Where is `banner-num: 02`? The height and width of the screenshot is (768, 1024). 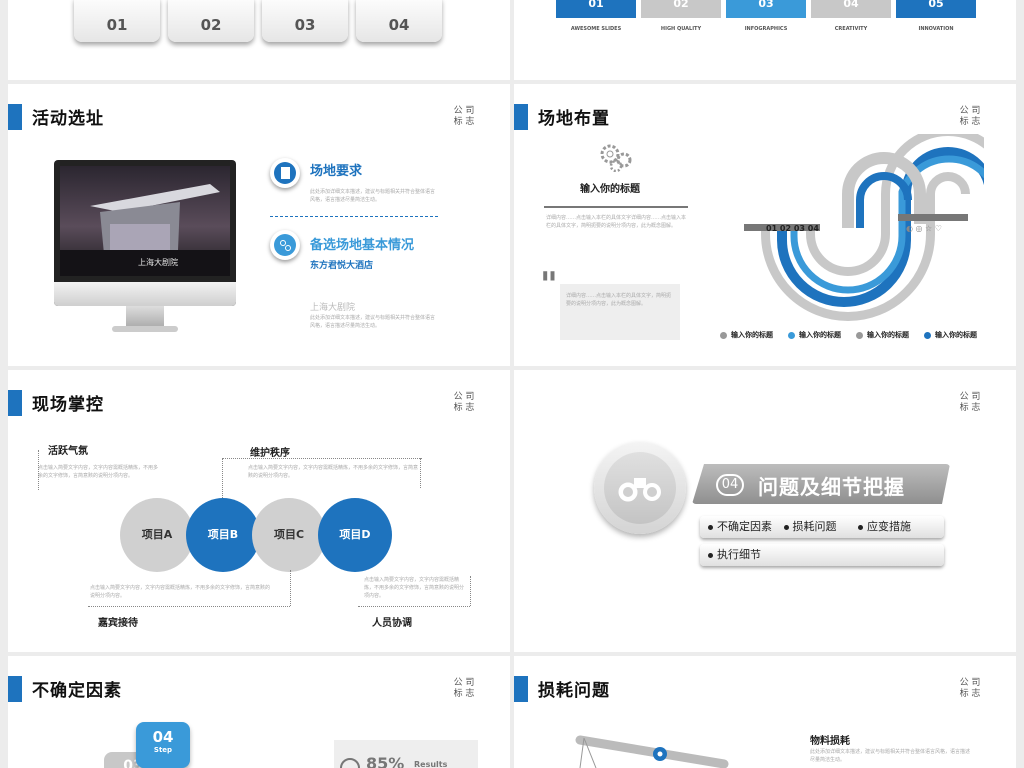
banner-num: 02 is located at coordinates (681, 5).